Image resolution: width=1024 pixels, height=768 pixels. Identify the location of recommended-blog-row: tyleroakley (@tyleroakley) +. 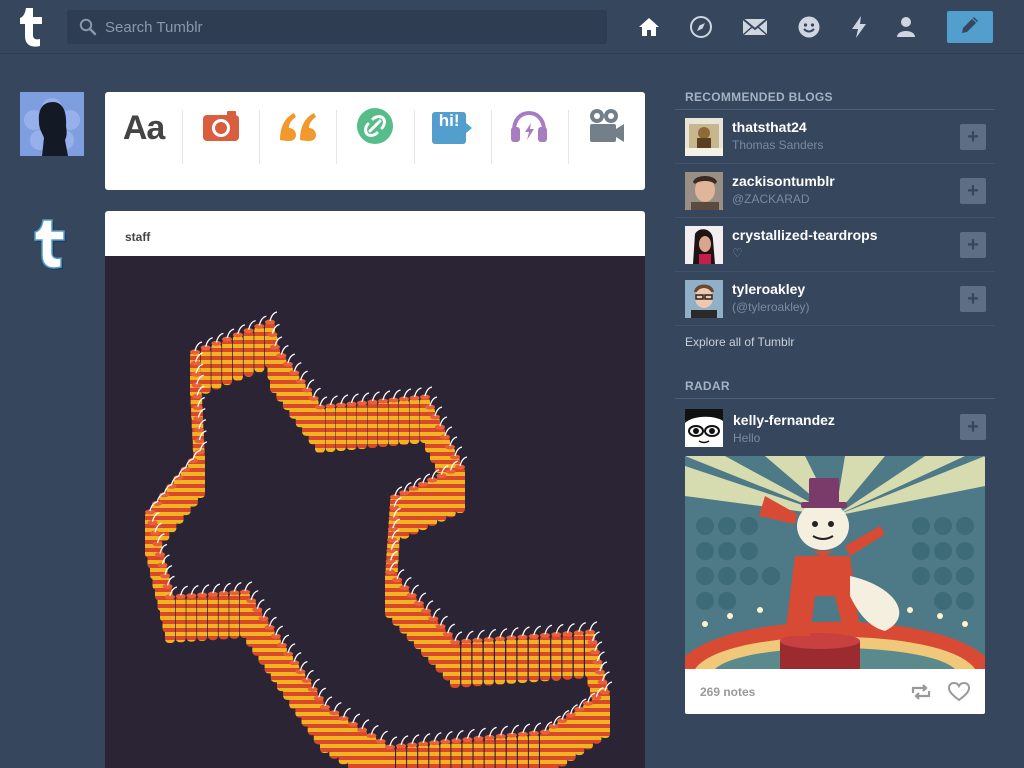
(835, 299).